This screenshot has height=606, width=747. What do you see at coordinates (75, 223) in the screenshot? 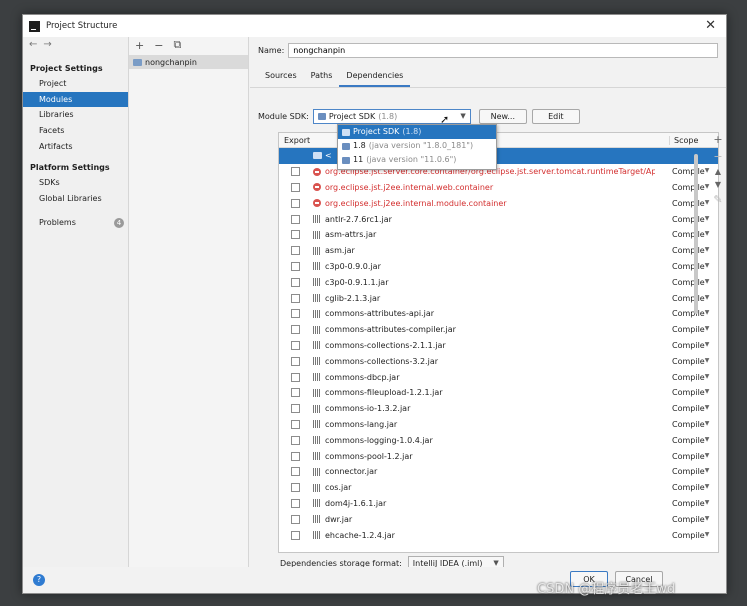
I see `nav-item-problems: Problems 4` at bounding box center [75, 223].